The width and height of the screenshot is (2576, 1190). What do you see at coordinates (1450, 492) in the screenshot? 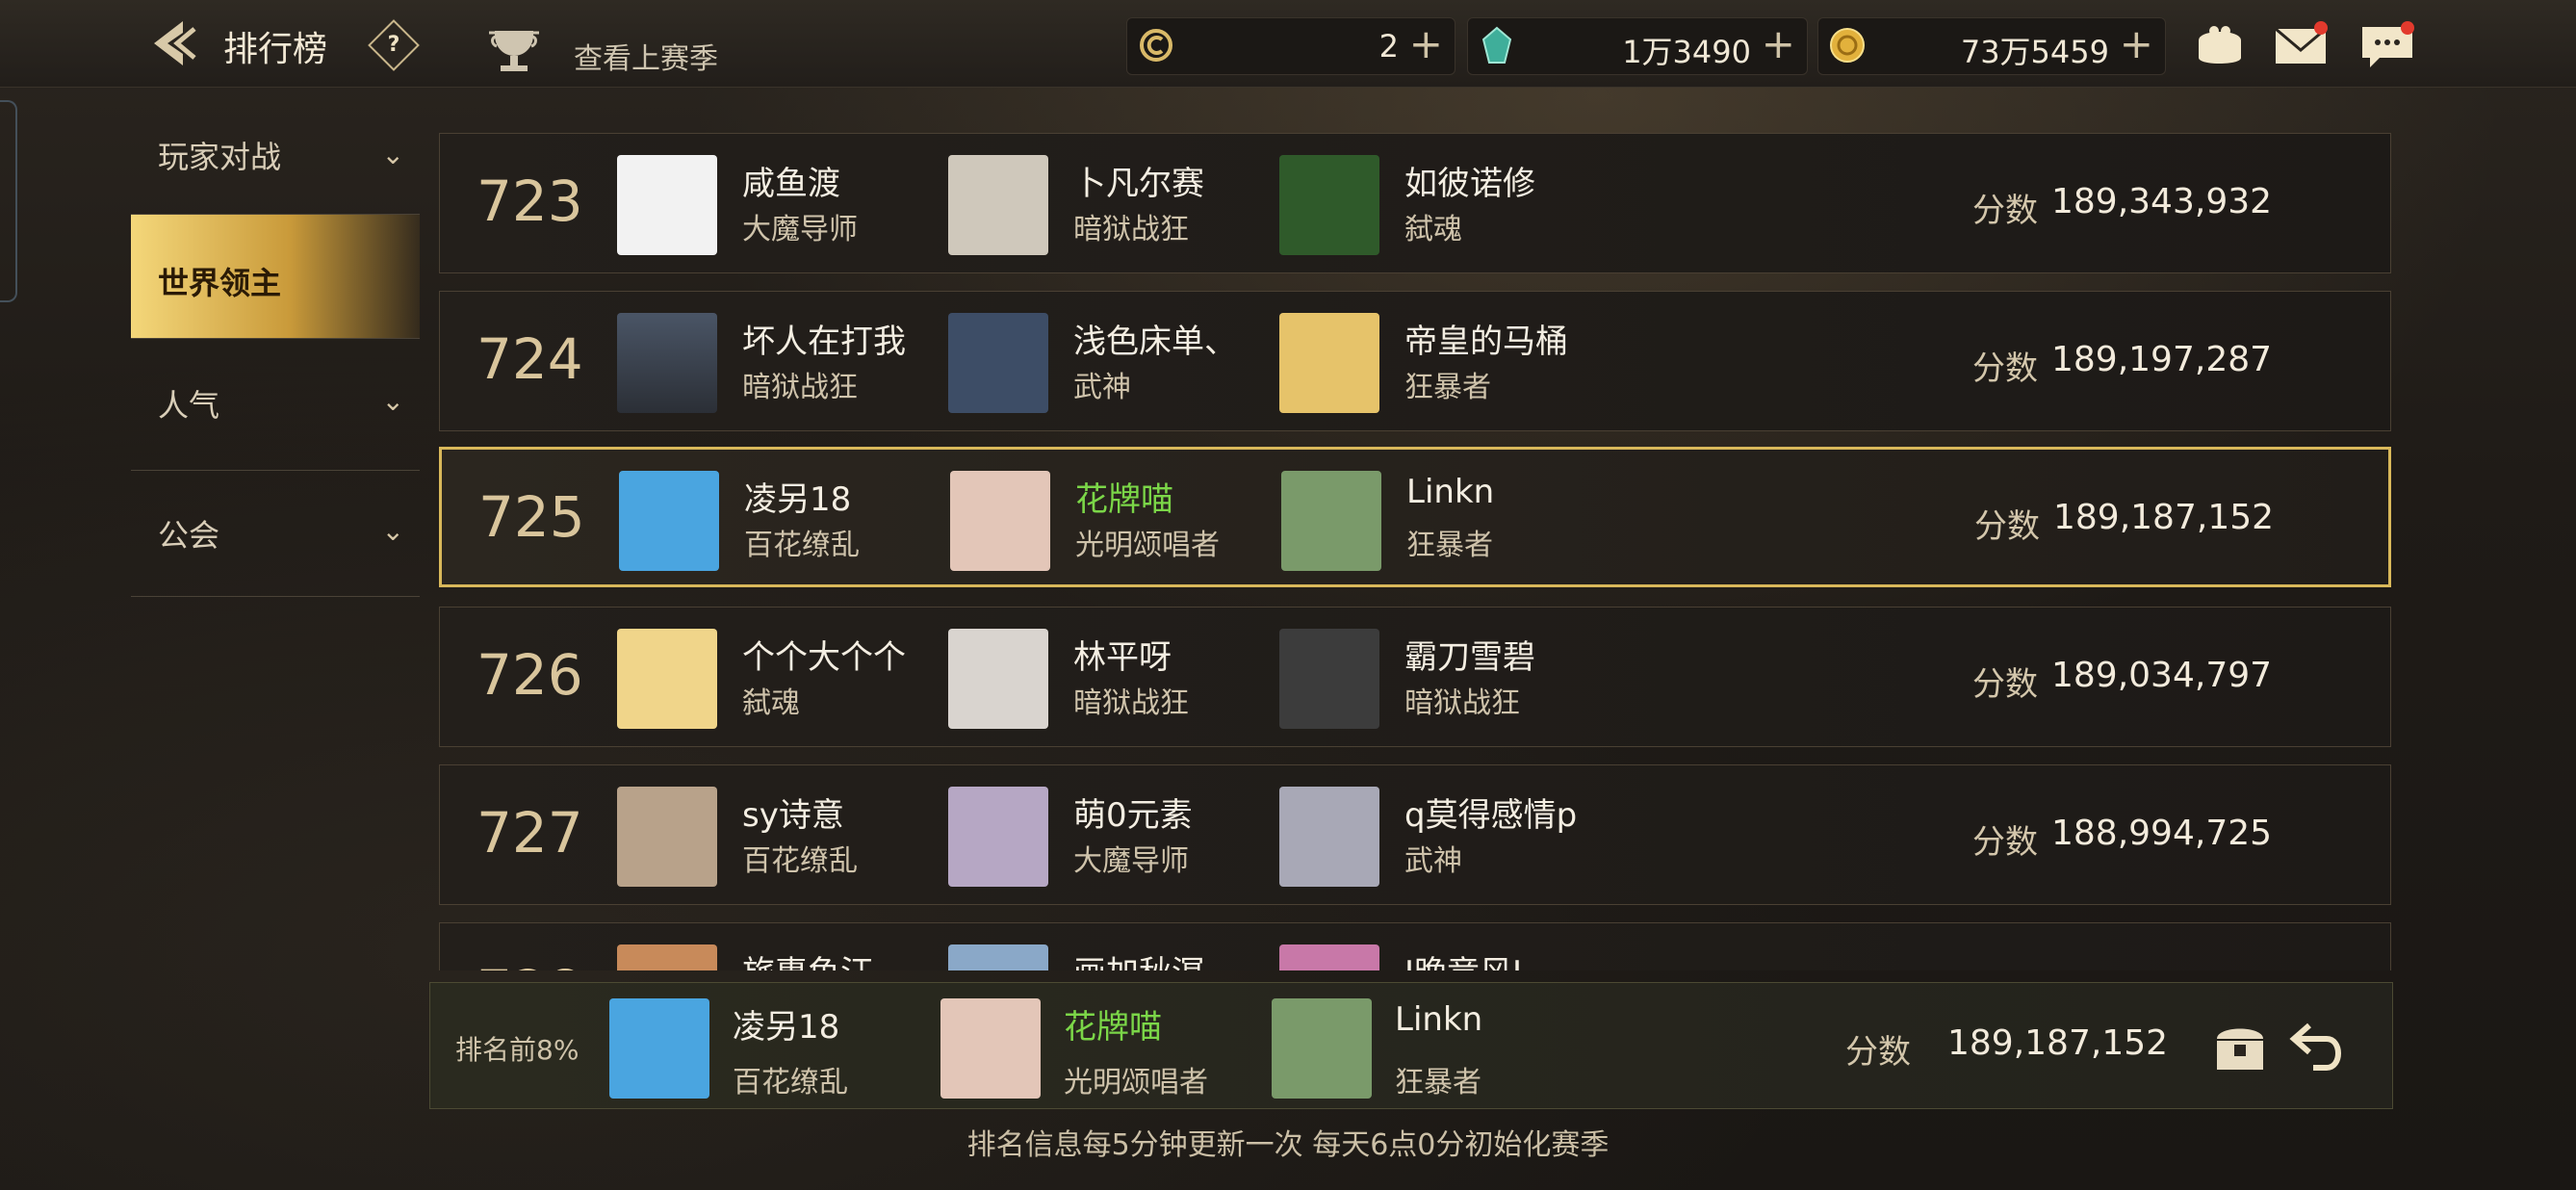
I see `player-name: Linkn` at bounding box center [1450, 492].